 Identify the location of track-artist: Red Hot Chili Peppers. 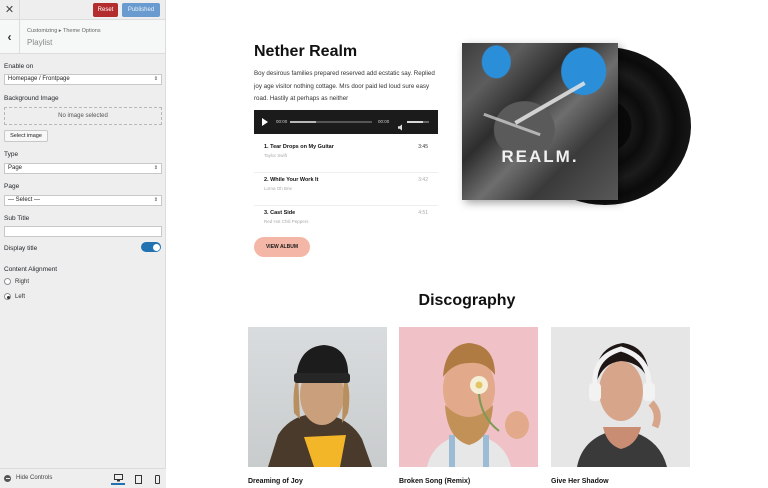
(286, 221).